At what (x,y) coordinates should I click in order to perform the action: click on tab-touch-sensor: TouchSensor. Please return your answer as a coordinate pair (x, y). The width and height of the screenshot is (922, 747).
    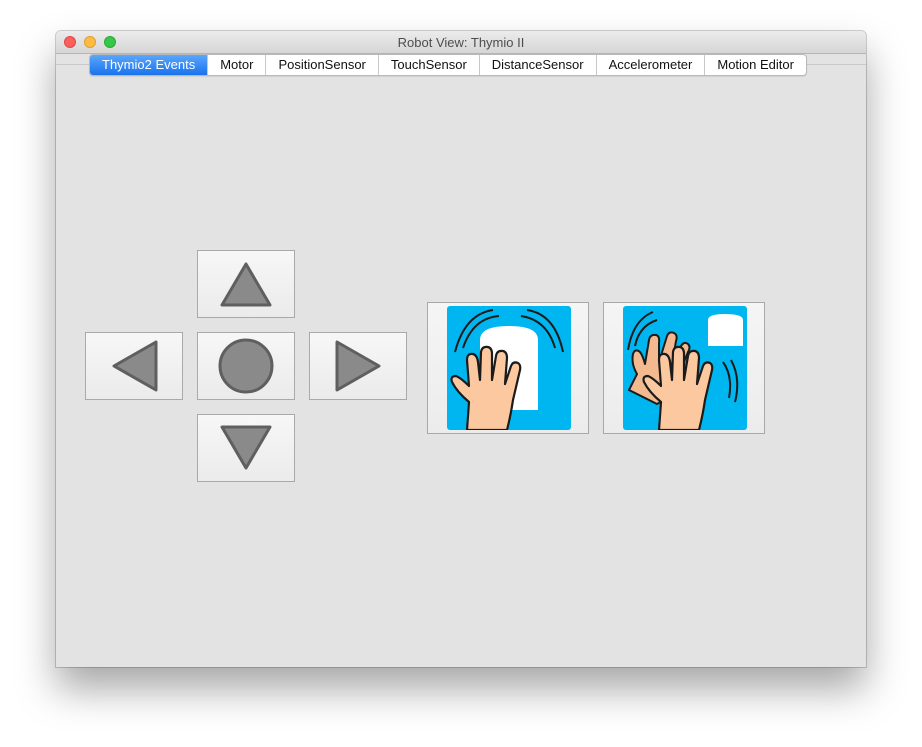
    Looking at the image, I should click on (428, 65).